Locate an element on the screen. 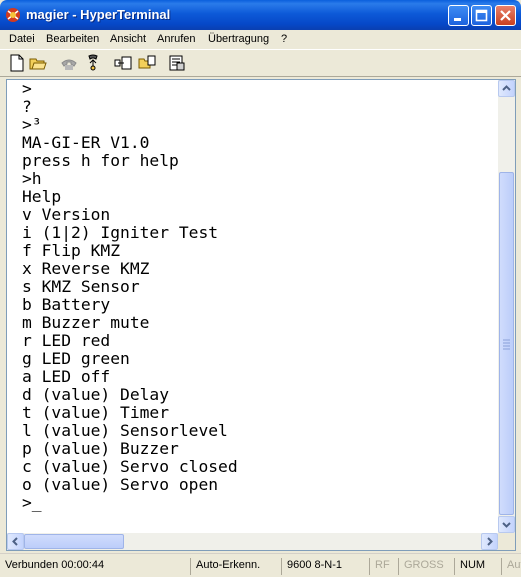 This screenshot has height=577, width=521. terminal-line: g LED green is located at coordinates (76, 358).